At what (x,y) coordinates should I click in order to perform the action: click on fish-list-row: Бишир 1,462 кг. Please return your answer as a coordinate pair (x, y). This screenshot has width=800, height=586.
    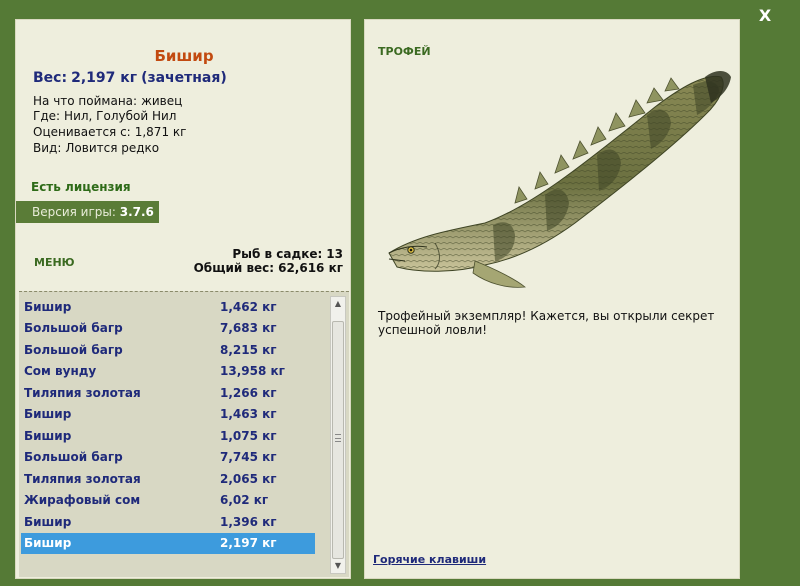
    Looking at the image, I should click on (168, 307).